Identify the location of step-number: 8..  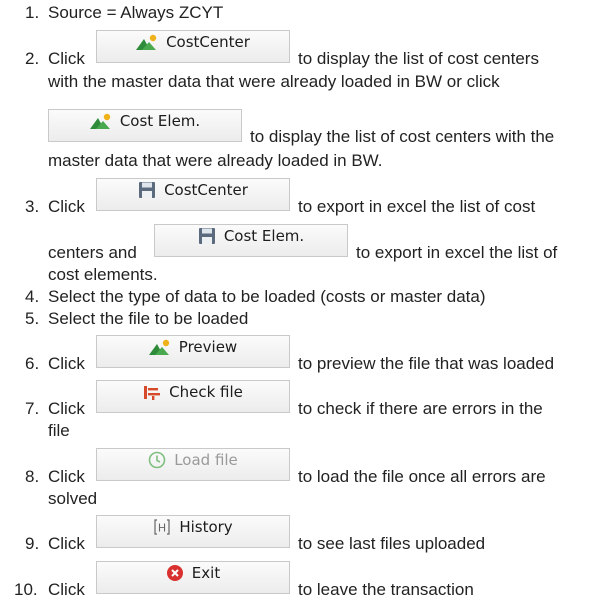
(32, 476).